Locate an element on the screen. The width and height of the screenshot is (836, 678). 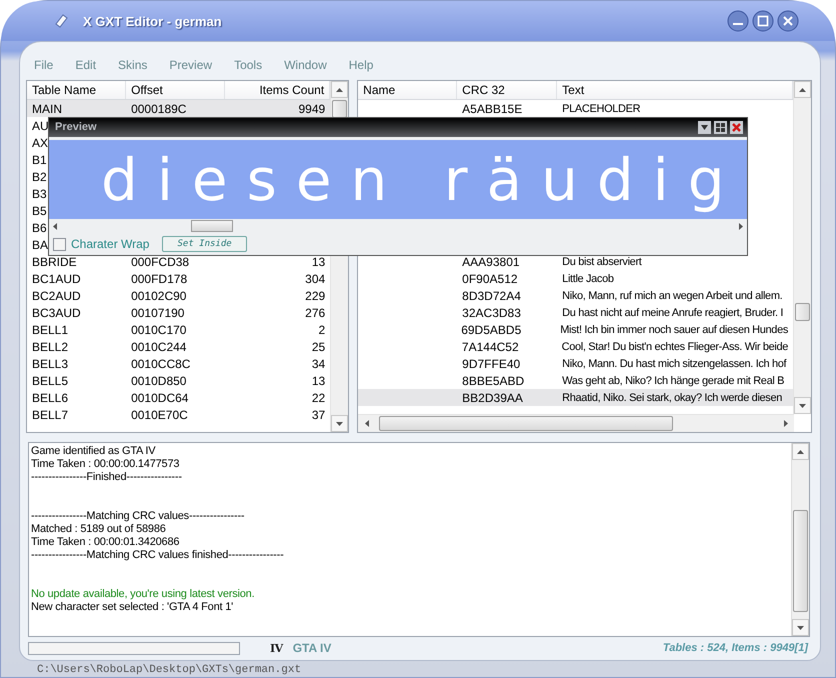
table-cell-text: 9D7FFE40 is located at coordinates (491, 364).